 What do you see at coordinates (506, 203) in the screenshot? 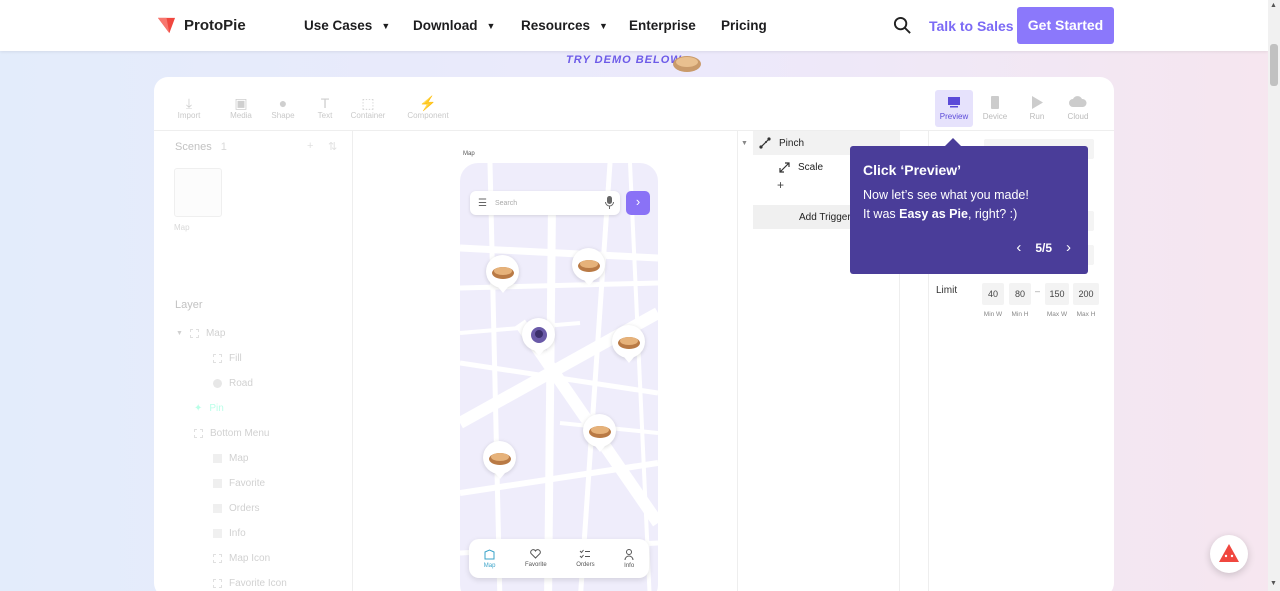
I see `search-placeholder: Search` at bounding box center [506, 203].